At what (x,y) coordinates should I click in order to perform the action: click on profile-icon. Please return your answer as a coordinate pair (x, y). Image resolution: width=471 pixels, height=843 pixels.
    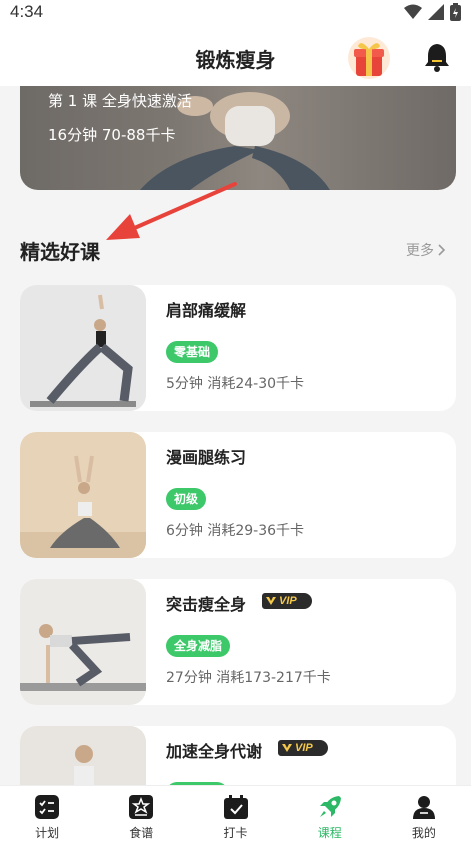
    Looking at the image, I should click on (423, 807).